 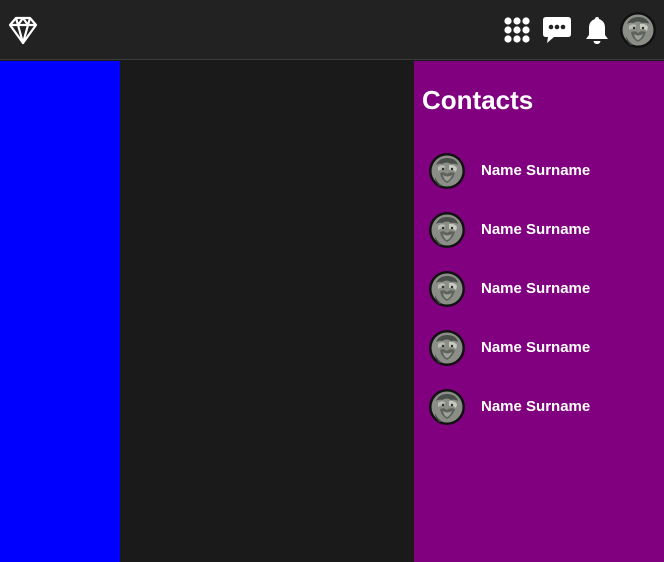 I want to click on top-actions, so click(x=575, y=30).